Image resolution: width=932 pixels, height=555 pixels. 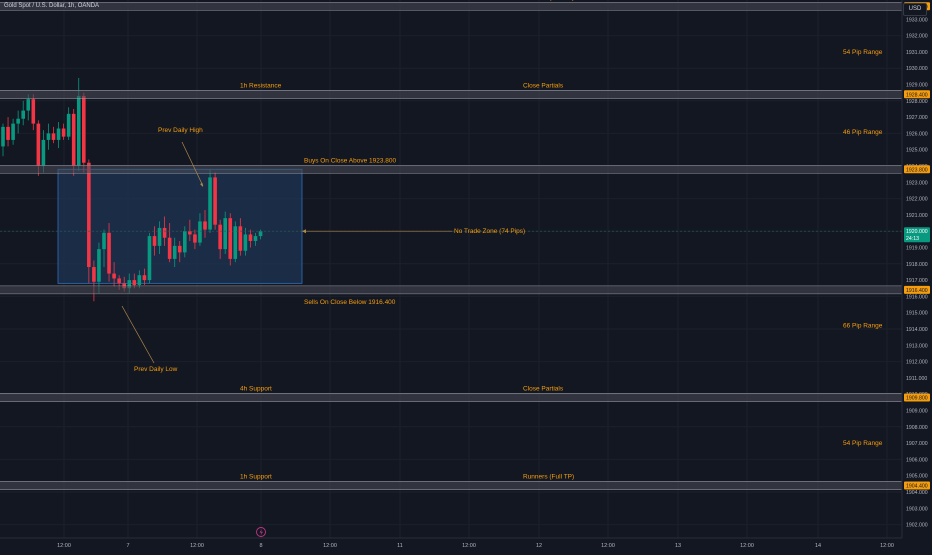 I want to click on currency-button: USD, so click(x=915, y=9).